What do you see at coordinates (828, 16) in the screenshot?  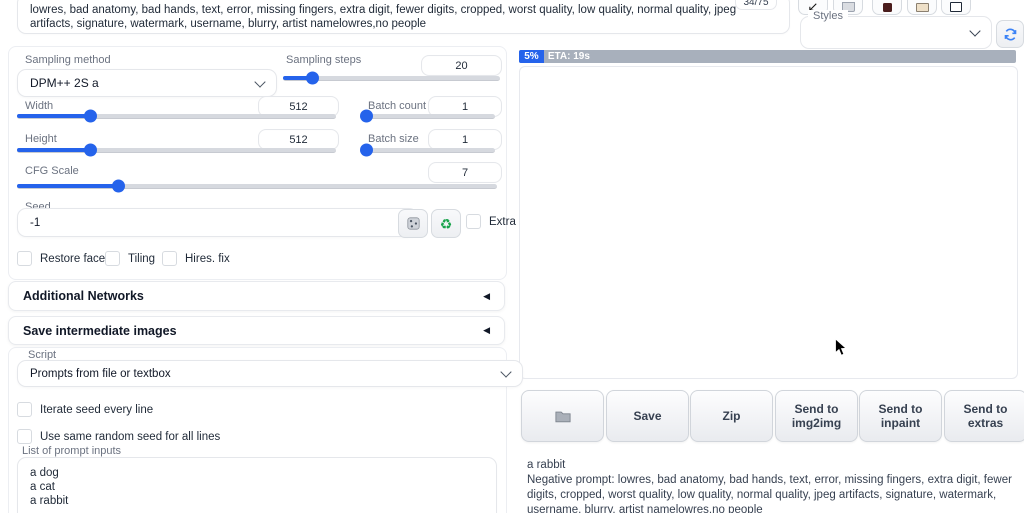 I see `styles-label: Styles` at bounding box center [828, 16].